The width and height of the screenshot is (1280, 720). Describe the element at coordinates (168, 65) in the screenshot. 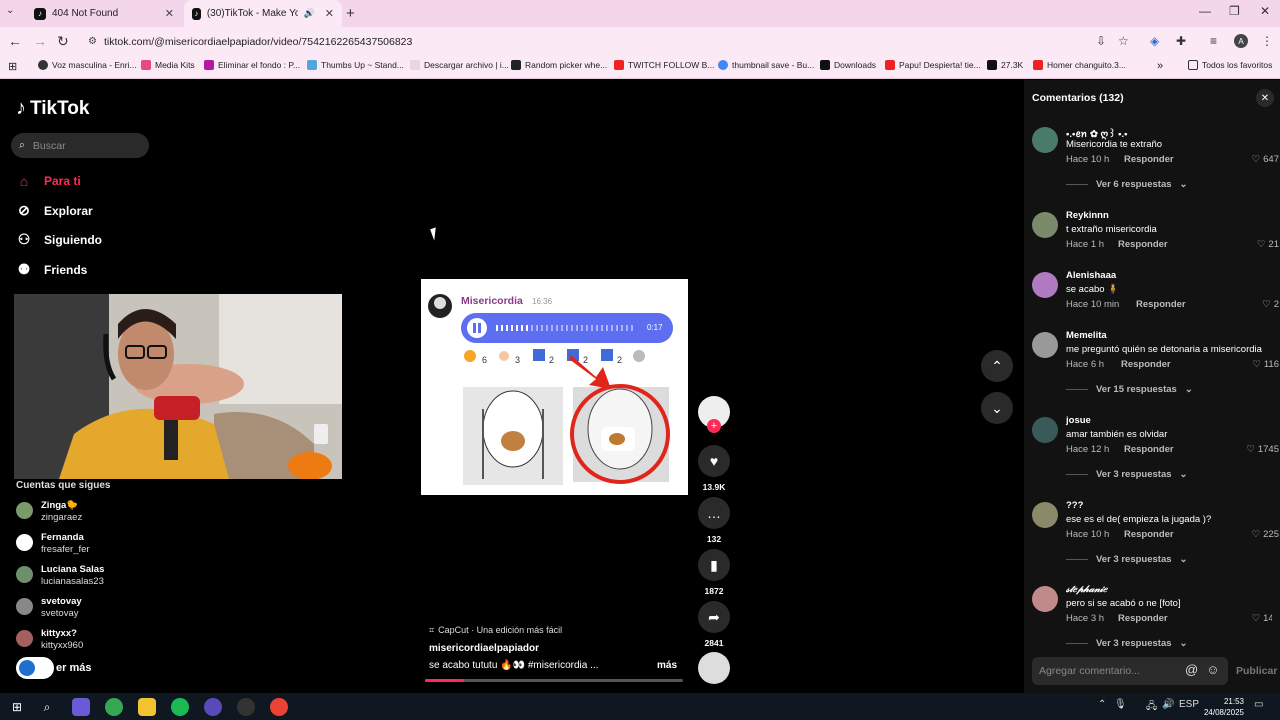

I see `bookmark-2: Media Kits` at that location.